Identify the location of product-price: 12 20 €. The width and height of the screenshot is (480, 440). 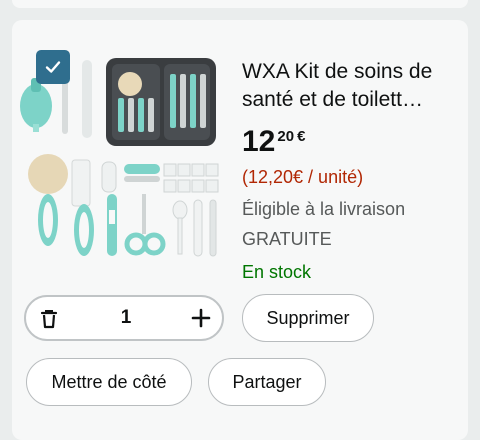
(273, 142).